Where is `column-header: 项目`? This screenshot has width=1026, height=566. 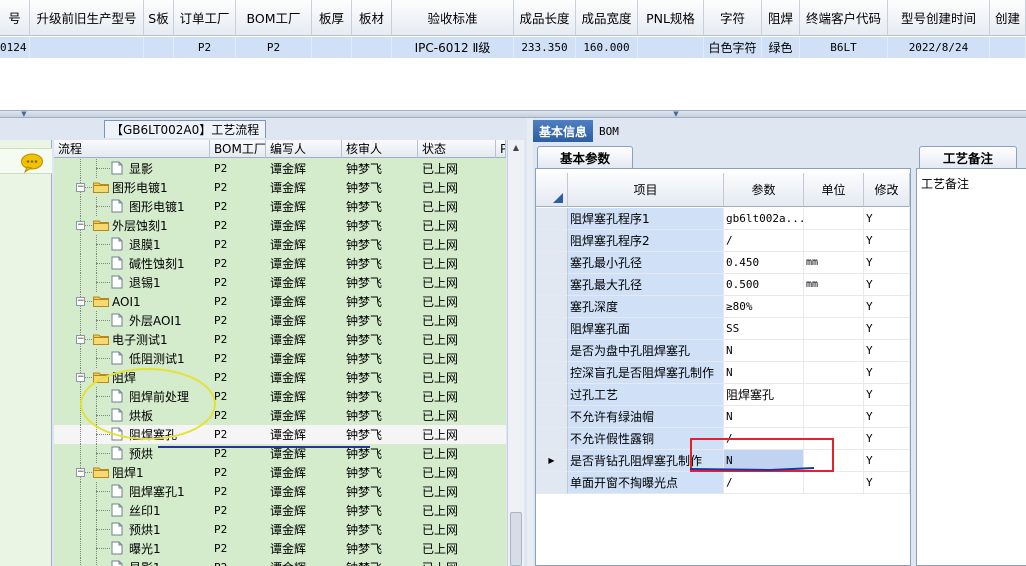
column-header: 项目 is located at coordinates (646, 190).